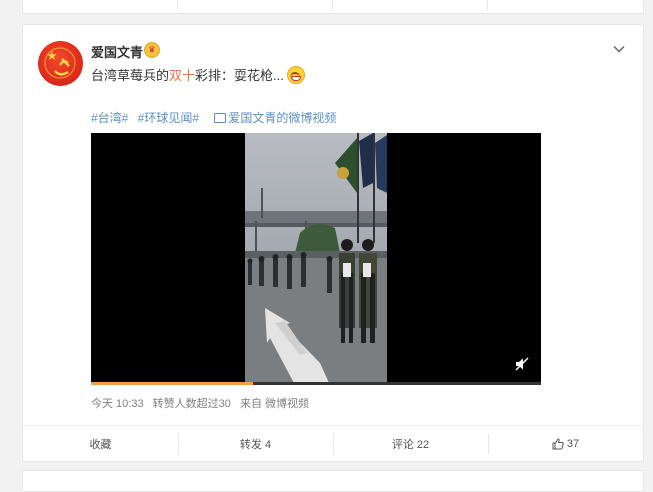 The width and height of the screenshot is (653, 492). Describe the element at coordinates (220, 118) in the screenshot. I see `video-link-icon` at that location.